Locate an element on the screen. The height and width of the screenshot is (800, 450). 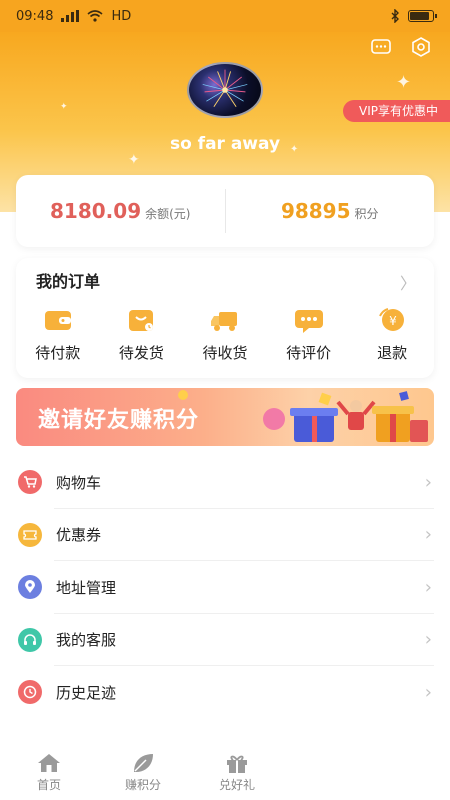
tab-bar: 首页 赚积分 兑好礼 is located at coordinates (225, 772).